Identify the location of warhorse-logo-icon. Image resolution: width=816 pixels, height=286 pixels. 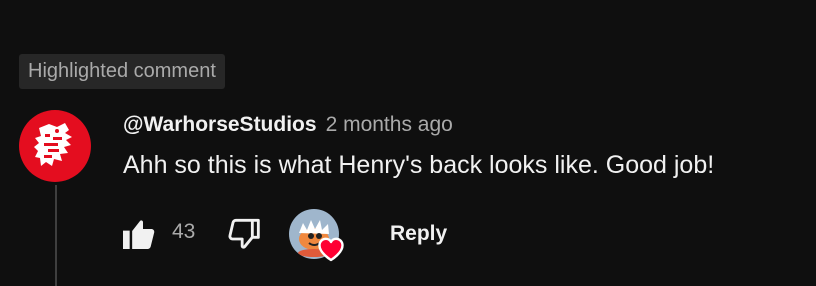
(53, 144).